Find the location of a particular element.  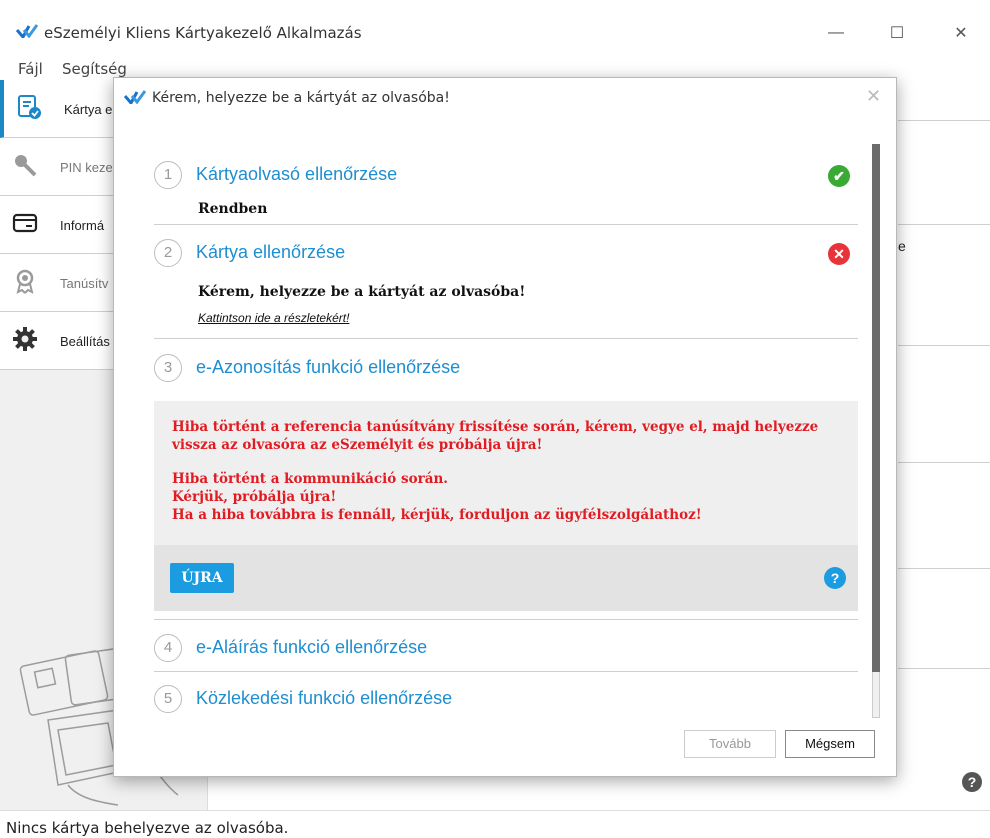

sidebar-item-label: PIN keze is located at coordinates (86, 167).